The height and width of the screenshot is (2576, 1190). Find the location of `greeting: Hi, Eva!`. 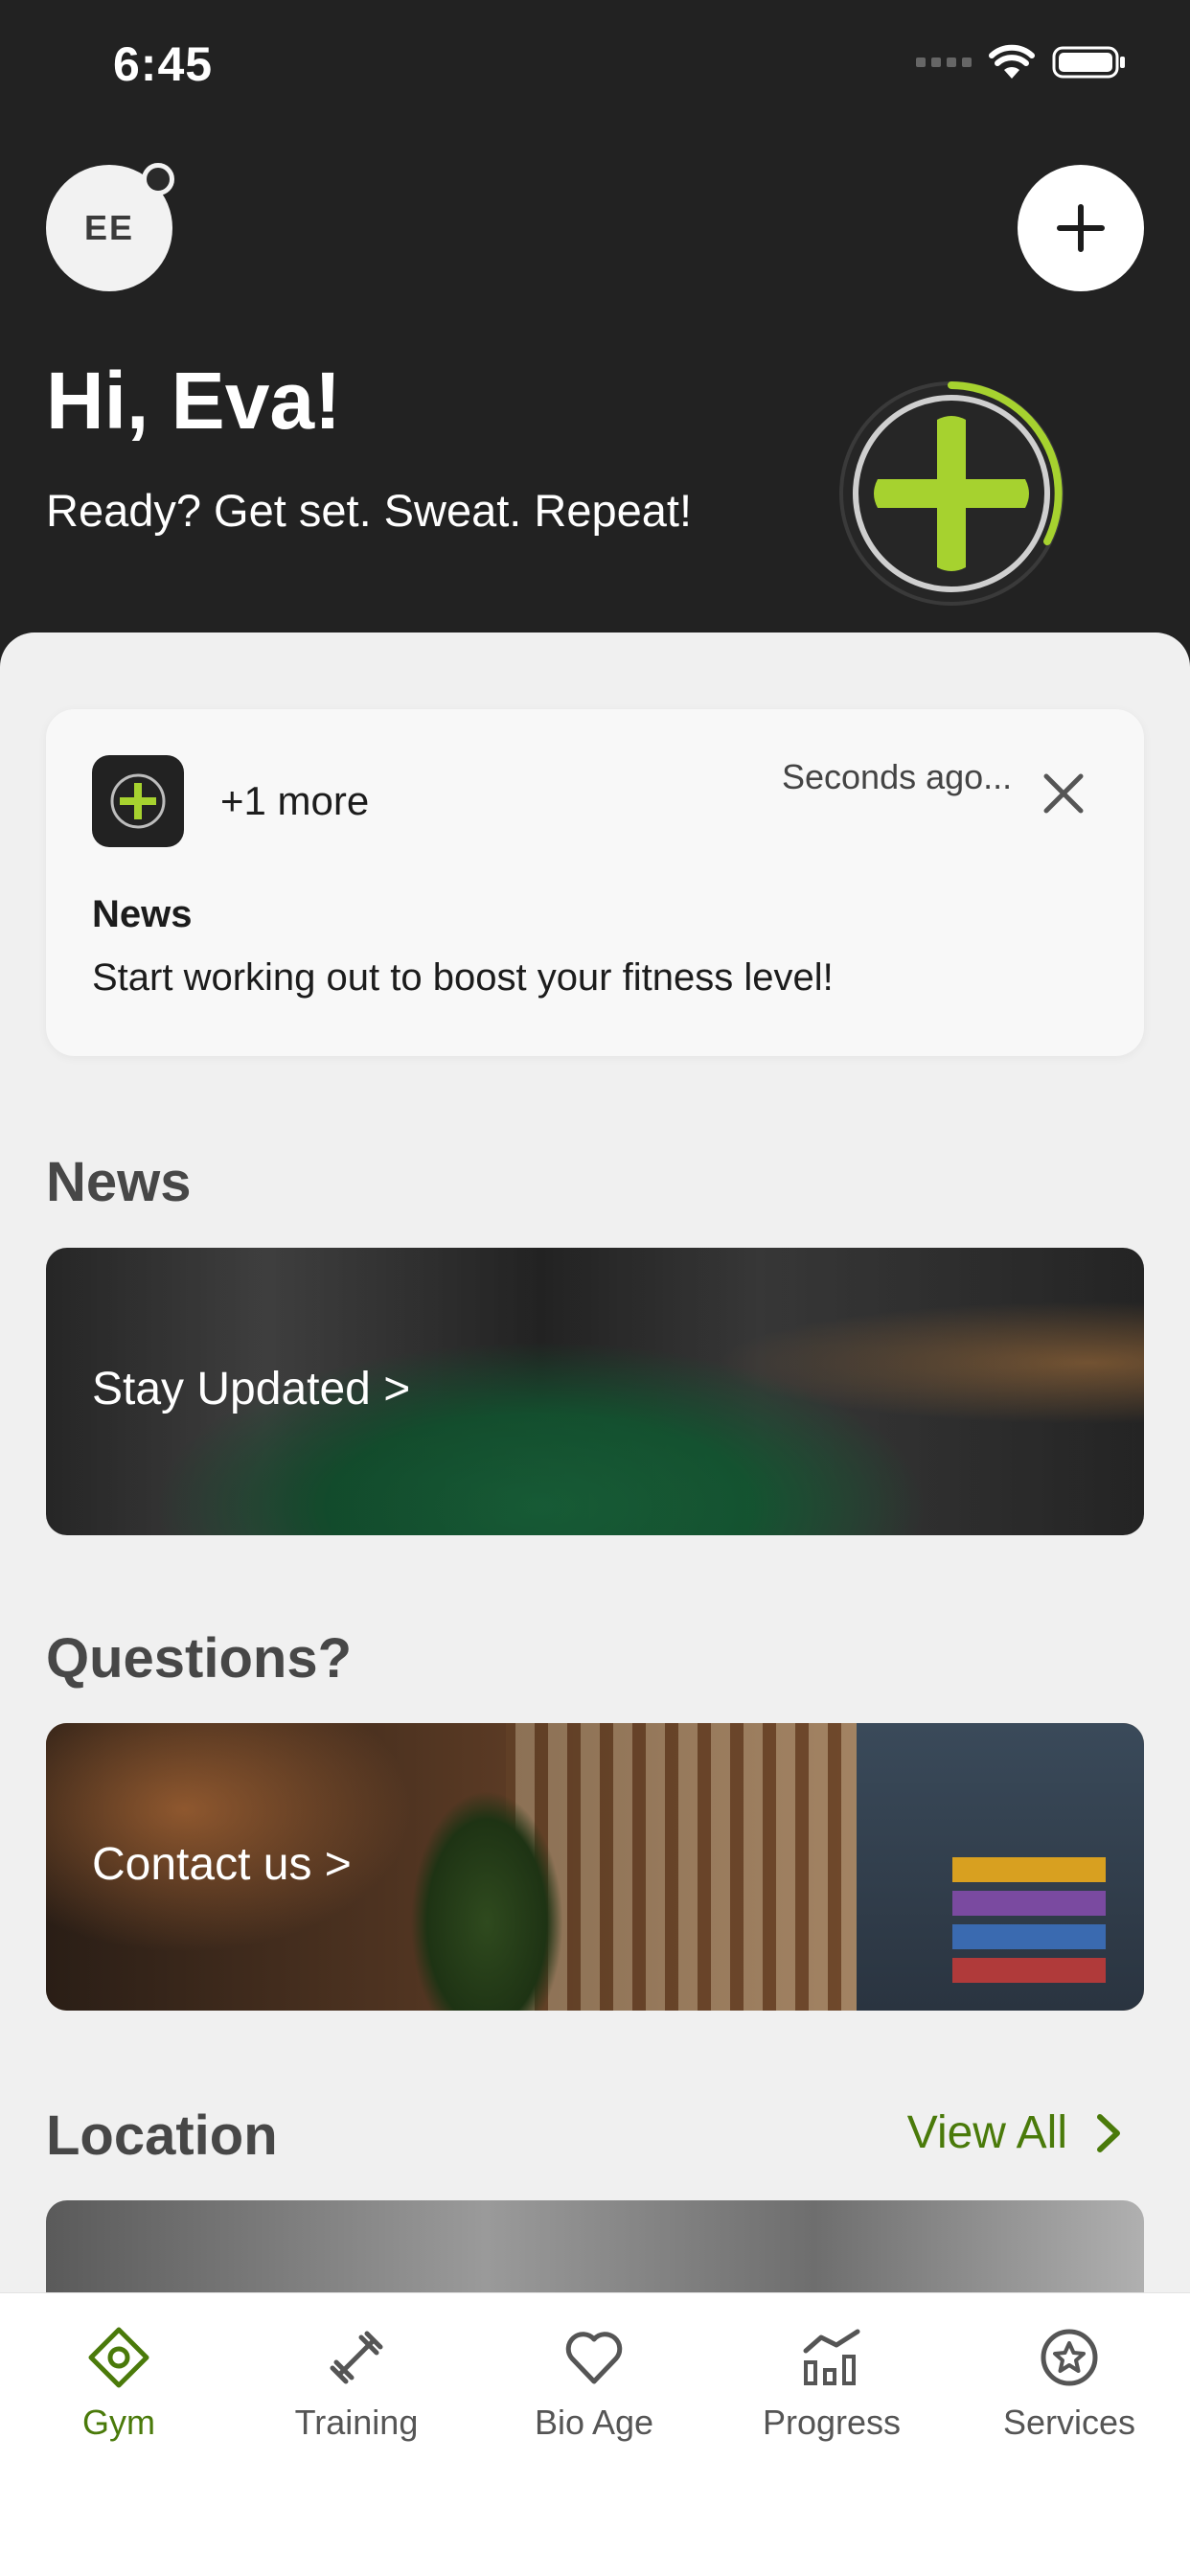

greeting: Hi, Eva! is located at coordinates (194, 401).